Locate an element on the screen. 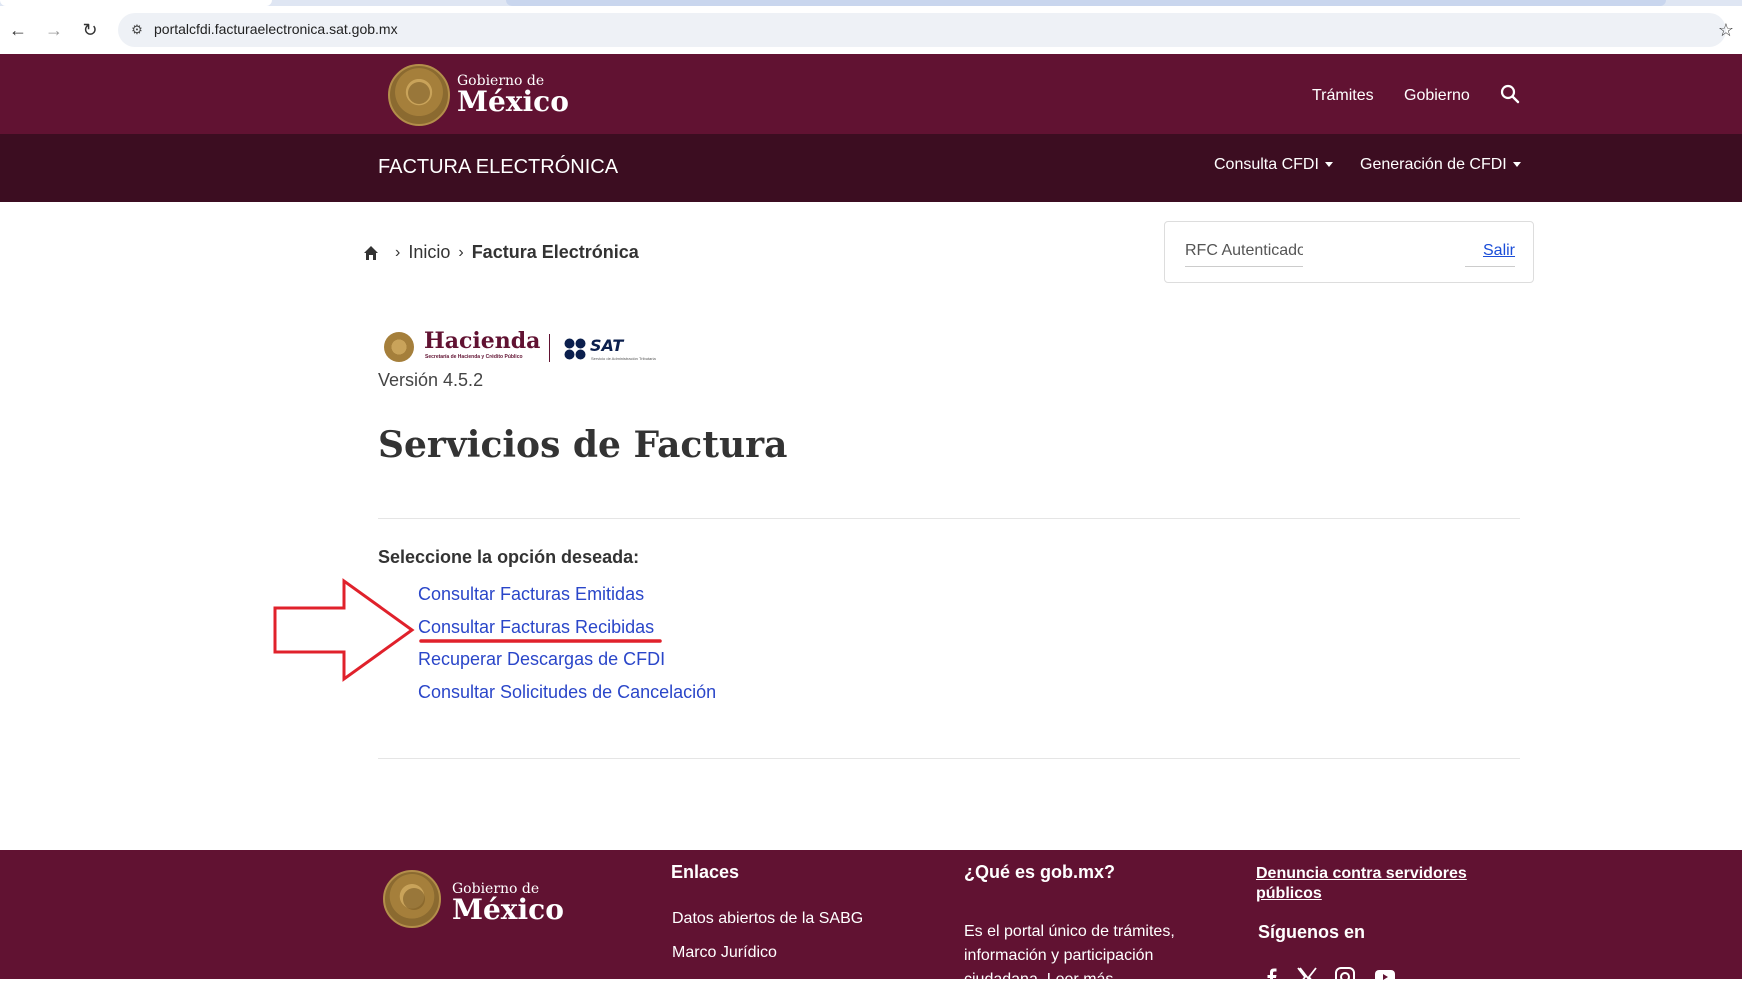  nav-gobierno: Gobierno is located at coordinates (1437, 96).